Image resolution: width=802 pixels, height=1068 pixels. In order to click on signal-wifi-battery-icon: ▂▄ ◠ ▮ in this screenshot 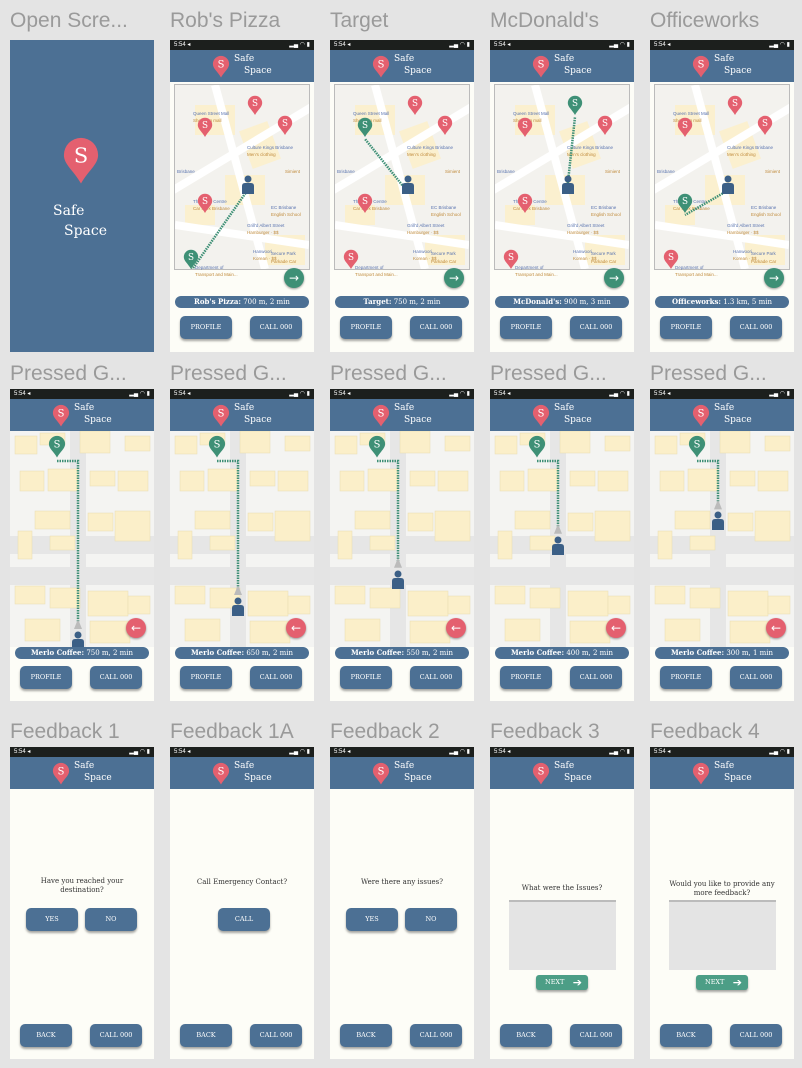, I will do `click(459, 45)`.